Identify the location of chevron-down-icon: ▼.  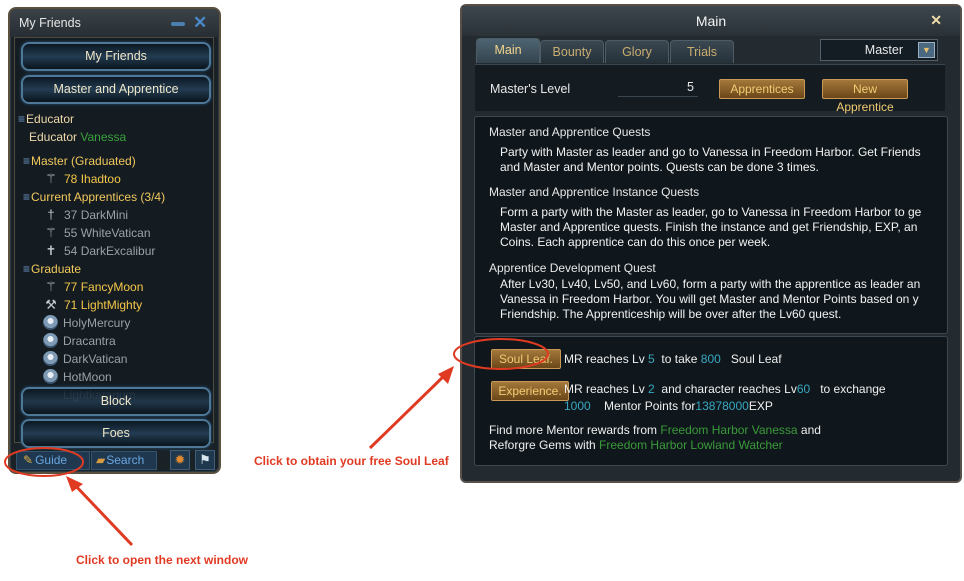
(926, 50).